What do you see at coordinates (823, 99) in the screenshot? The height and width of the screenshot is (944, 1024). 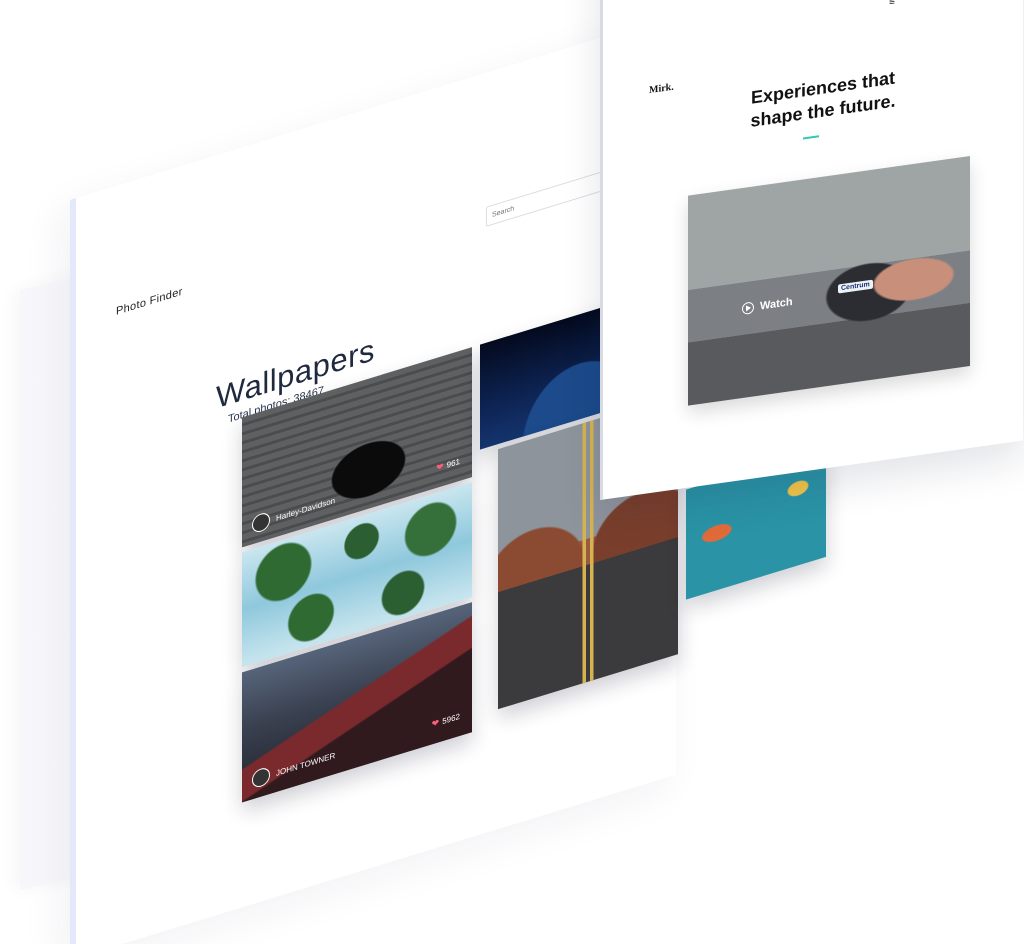 I see `hero-headline: Experiences that shape the future.` at bounding box center [823, 99].